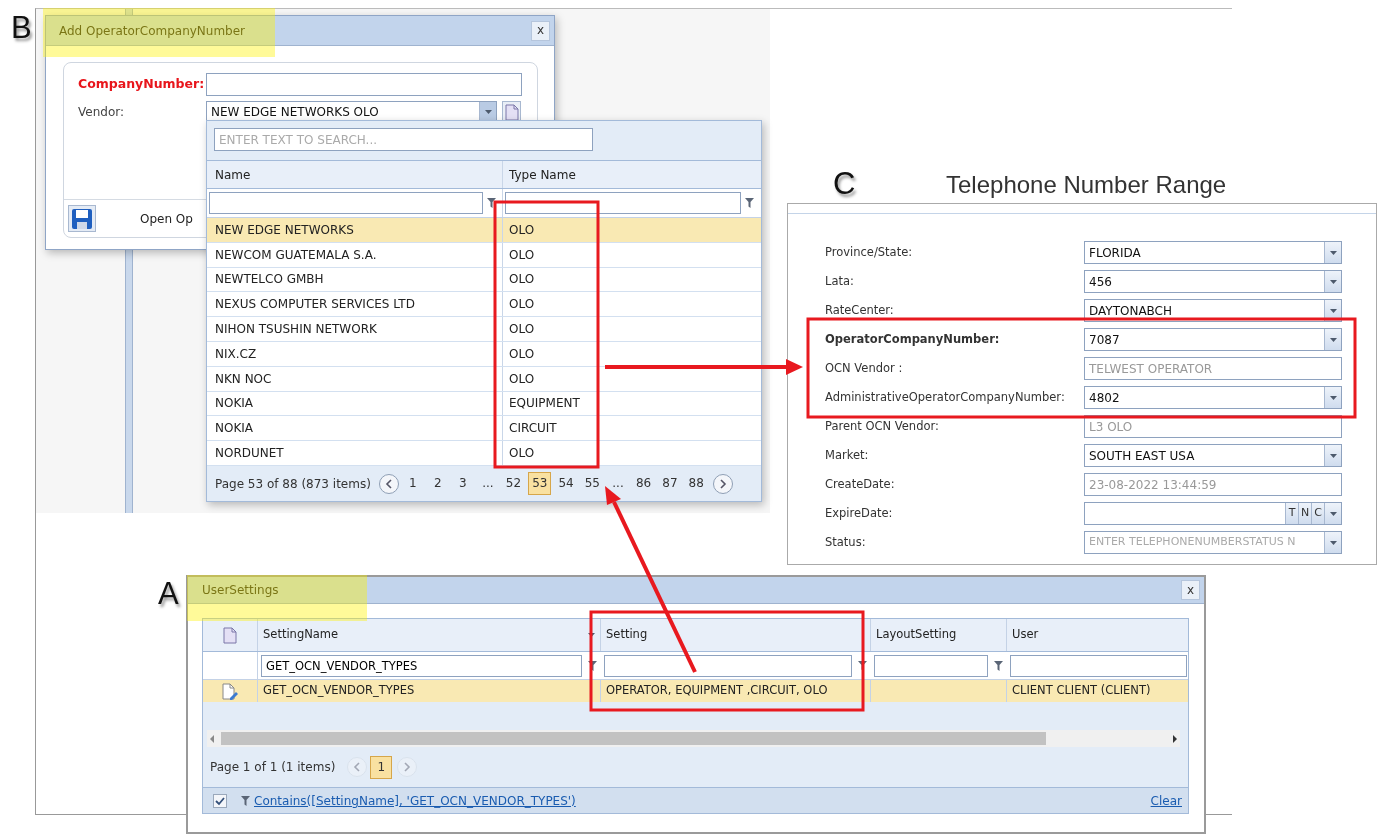 This screenshot has height=834, width=1377. I want to click on cell-text: NEWCOM GUATEMALA S.A., so click(296, 255).